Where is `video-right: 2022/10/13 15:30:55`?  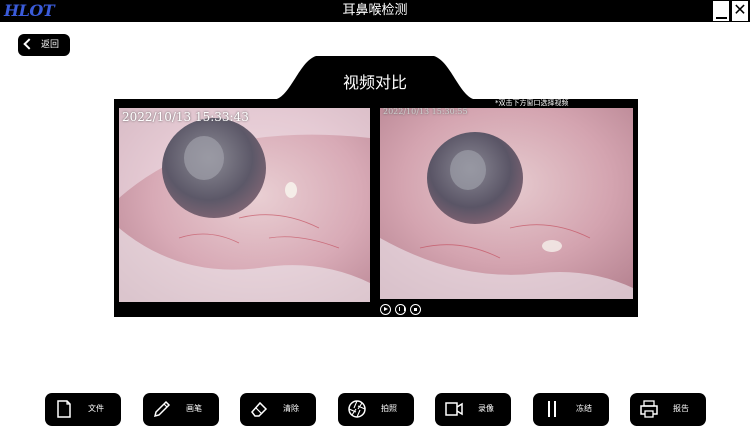 video-right: 2022/10/13 15:30:55 is located at coordinates (506, 203).